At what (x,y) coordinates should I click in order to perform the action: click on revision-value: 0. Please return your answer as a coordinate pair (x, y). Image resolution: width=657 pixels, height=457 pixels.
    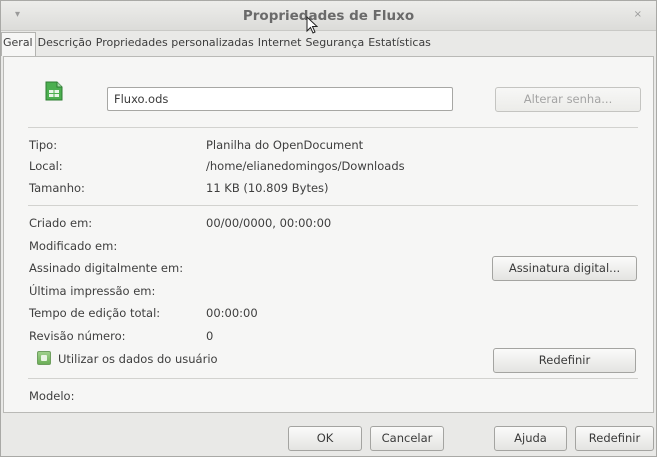
    Looking at the image, I should click on (210, 336).